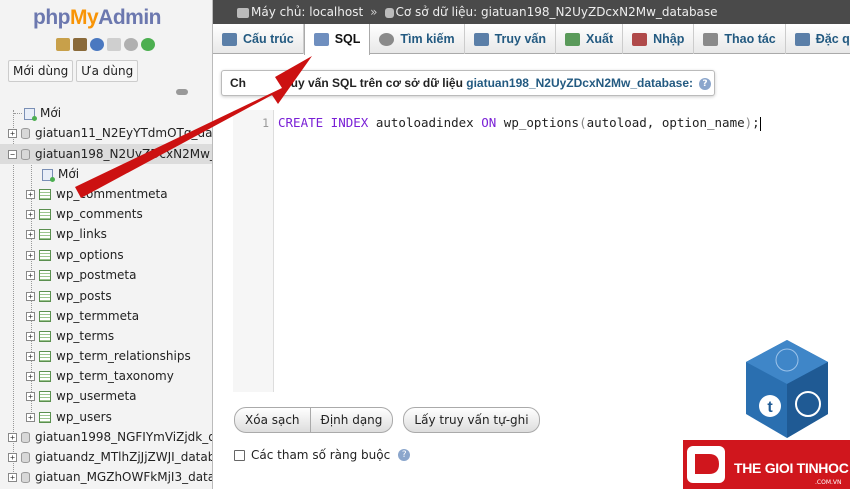 The height and width of the screenshot is (489, 850). What do you see at coordinates (13, 295) in the screenshot?
I see `tree-line` at bounding box center [13, 295].